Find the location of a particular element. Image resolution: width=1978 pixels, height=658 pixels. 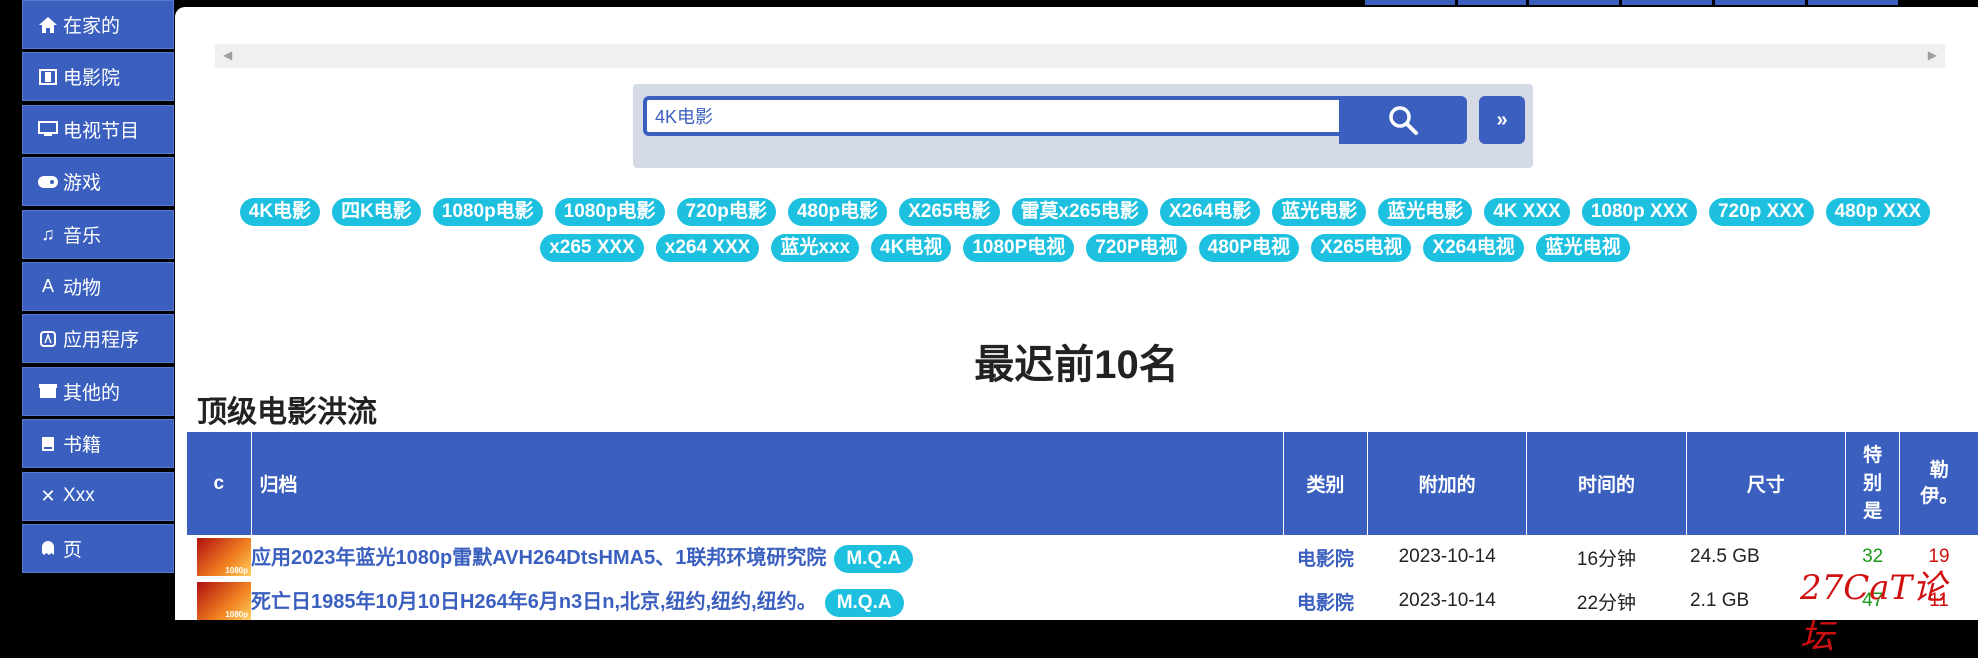

sidebar-item-label: 音乐 is located at coordinates (82, 236).